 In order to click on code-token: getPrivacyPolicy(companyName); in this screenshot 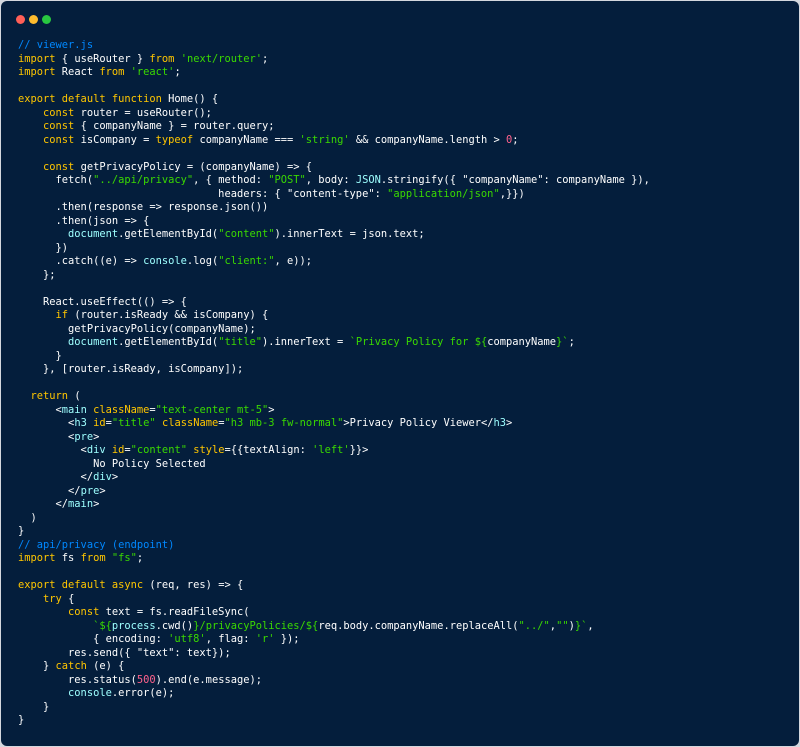, I will do `click(137, 328)`.